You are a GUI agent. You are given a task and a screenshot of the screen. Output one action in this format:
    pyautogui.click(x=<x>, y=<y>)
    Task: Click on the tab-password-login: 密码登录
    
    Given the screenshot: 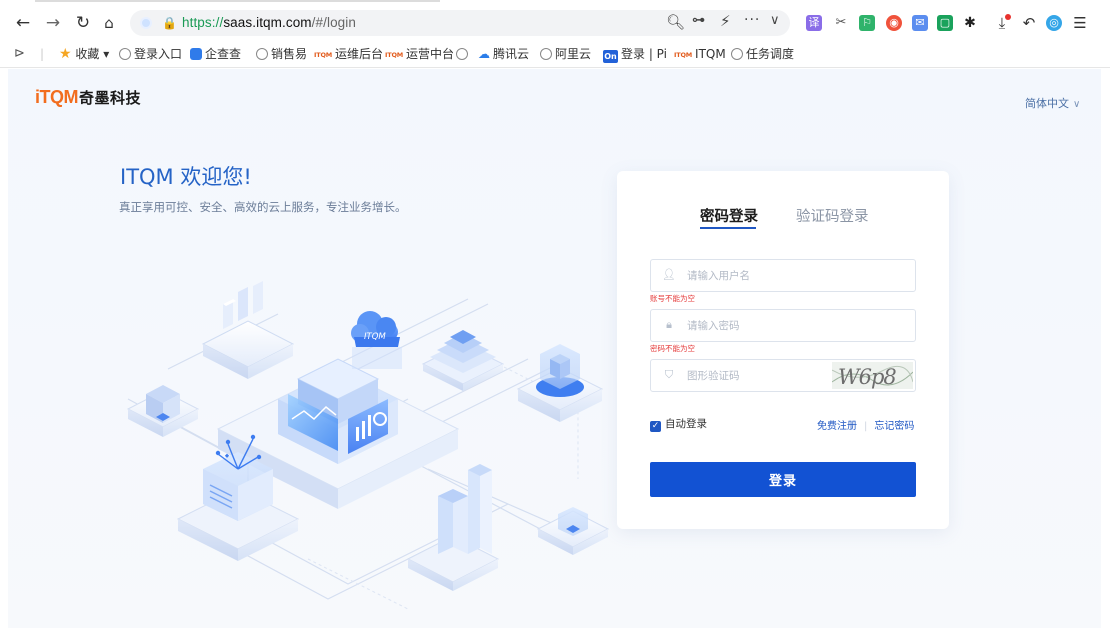 What is the action you would take?
    pyautogui.click(x=729, y=215)
    